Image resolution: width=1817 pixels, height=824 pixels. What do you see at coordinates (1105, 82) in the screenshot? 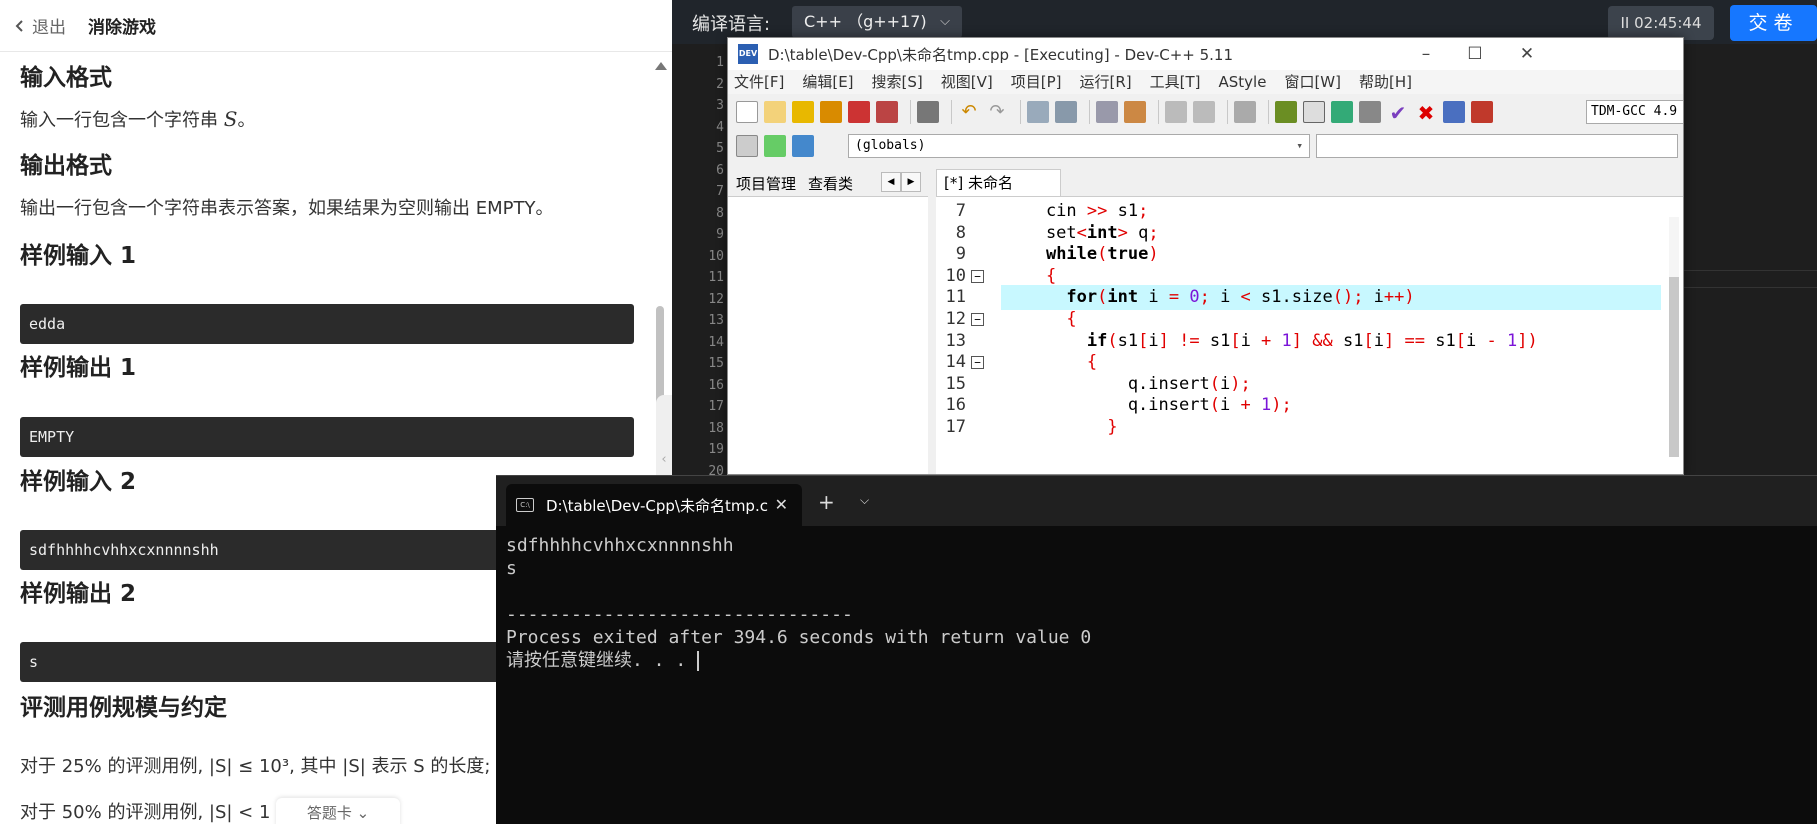
I see `menu-item: 运行[R]` at bounding box center [1105, 82].